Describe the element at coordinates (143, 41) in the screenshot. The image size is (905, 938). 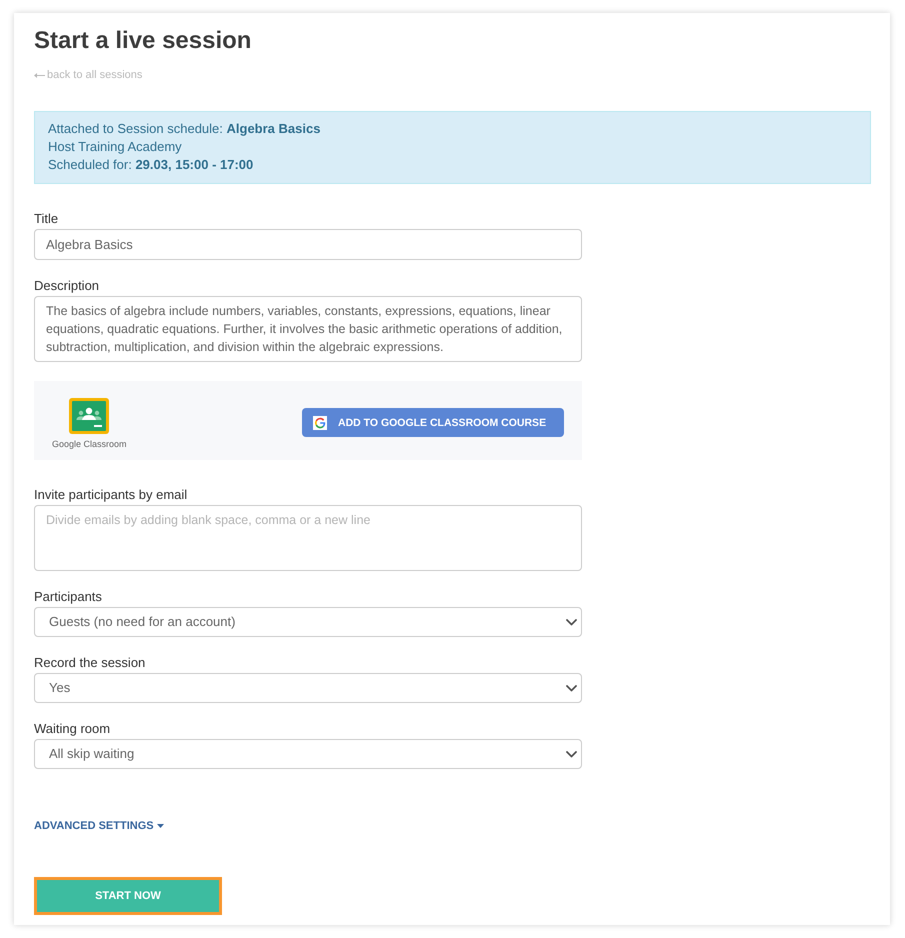
I see `page-title: Start a live session` at that location.